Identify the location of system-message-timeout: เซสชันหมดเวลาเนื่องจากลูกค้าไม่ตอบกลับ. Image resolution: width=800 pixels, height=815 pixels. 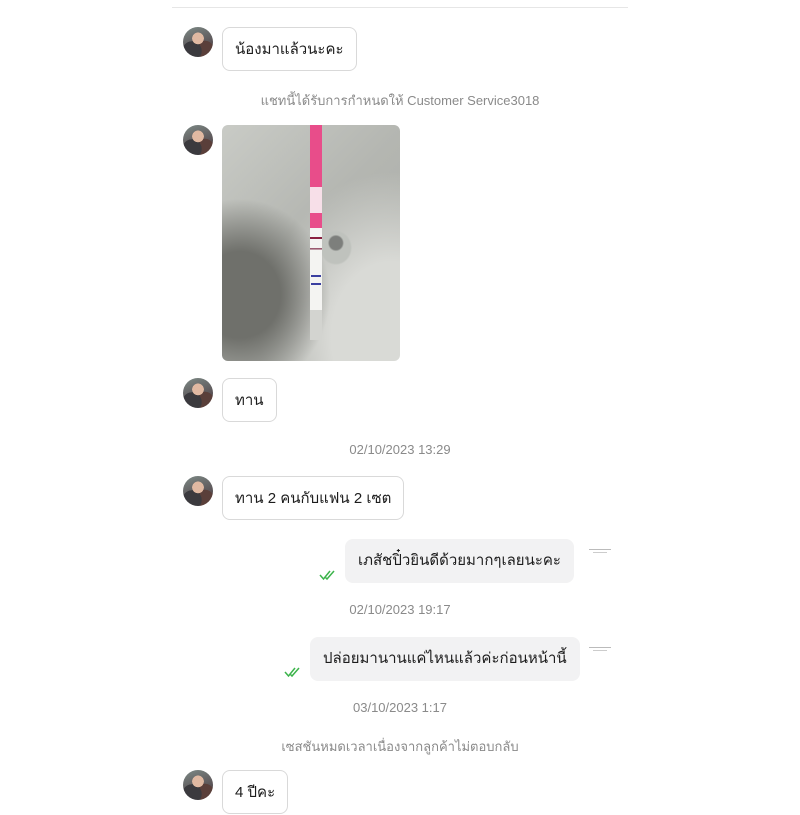
(400, 746).